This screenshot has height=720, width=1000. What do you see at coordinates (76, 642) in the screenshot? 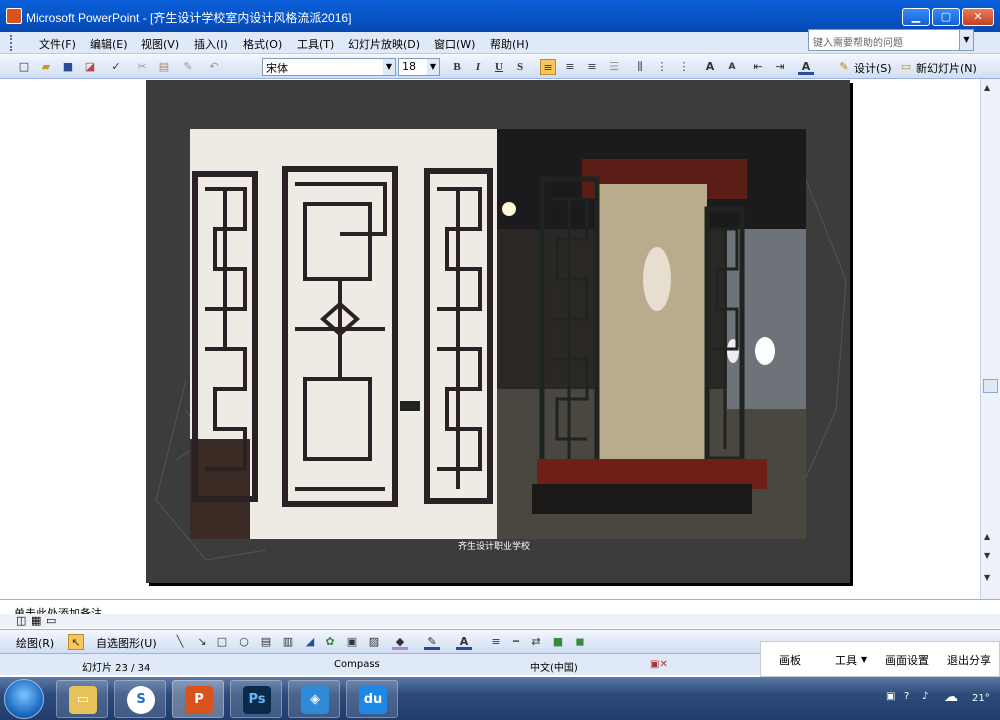
I see `select-pointer-icon: ↖` at bounding box center [76, 642].